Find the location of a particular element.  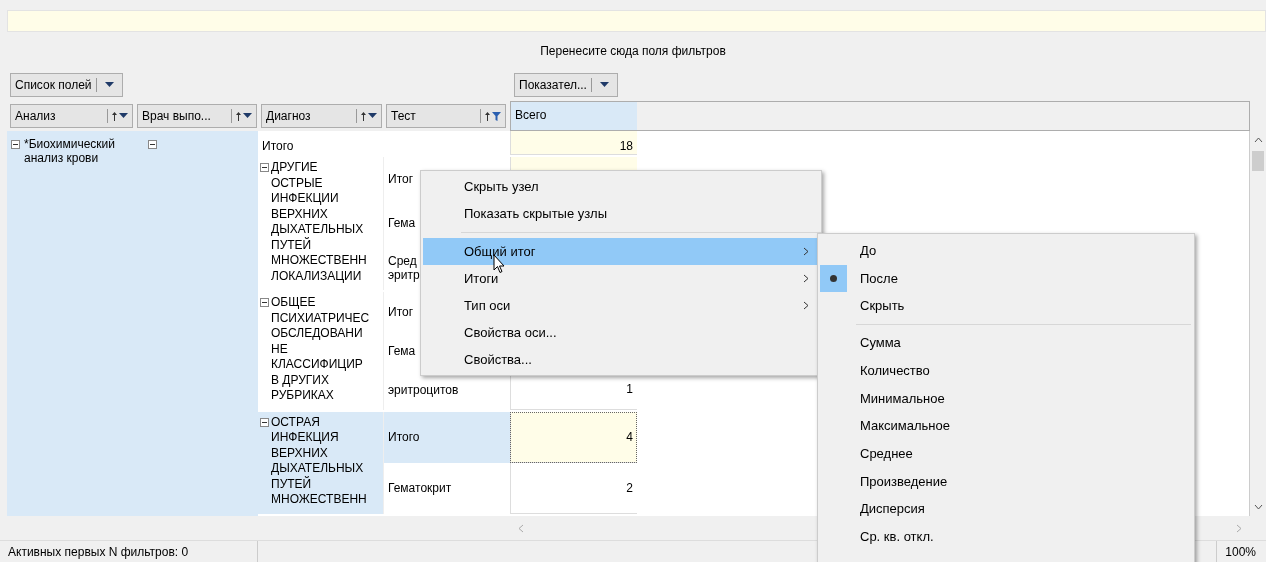

value-cell: 2 is located at coordinates (573, 488).